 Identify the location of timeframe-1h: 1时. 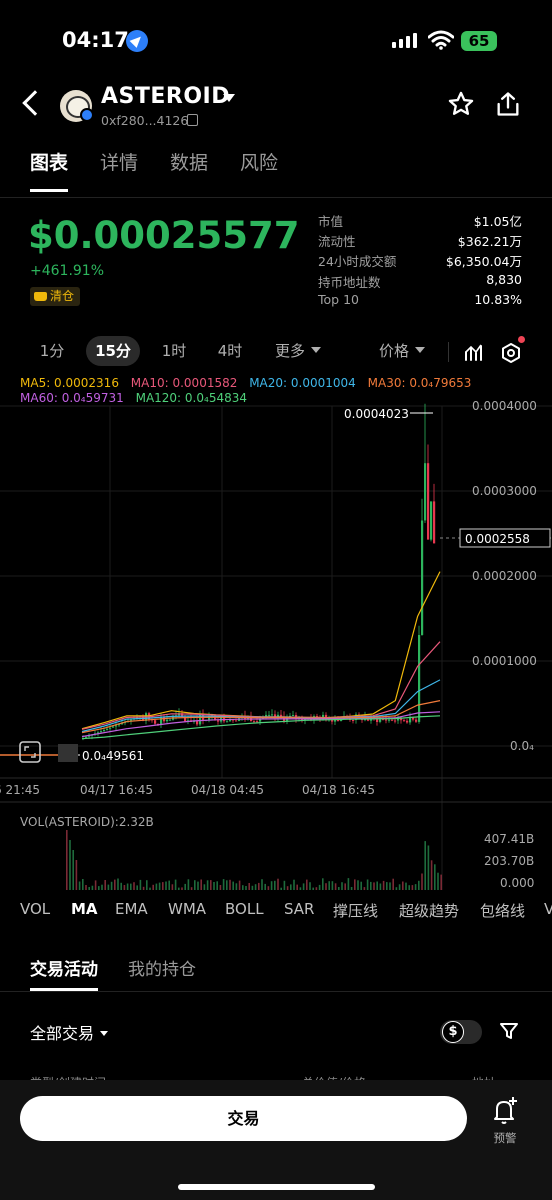
(174, 351).